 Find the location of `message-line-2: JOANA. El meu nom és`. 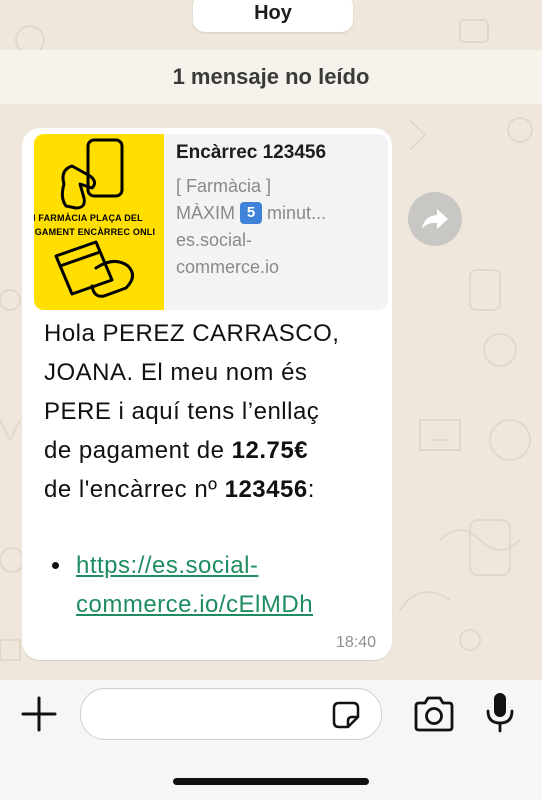

message-line-2: JOANA. El meu nom és is located at coordinates (176, 372).